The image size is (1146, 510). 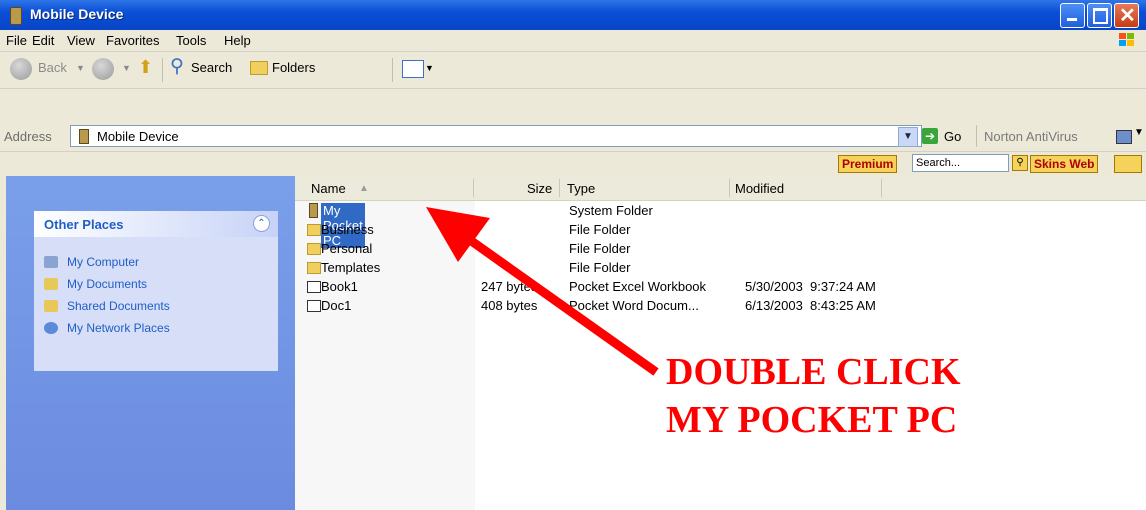 What do you see at coordinates (812, 420) in the screenshot?
I see `annotation-line-2: MY POCKET PC` at bounding box center [812, 420].